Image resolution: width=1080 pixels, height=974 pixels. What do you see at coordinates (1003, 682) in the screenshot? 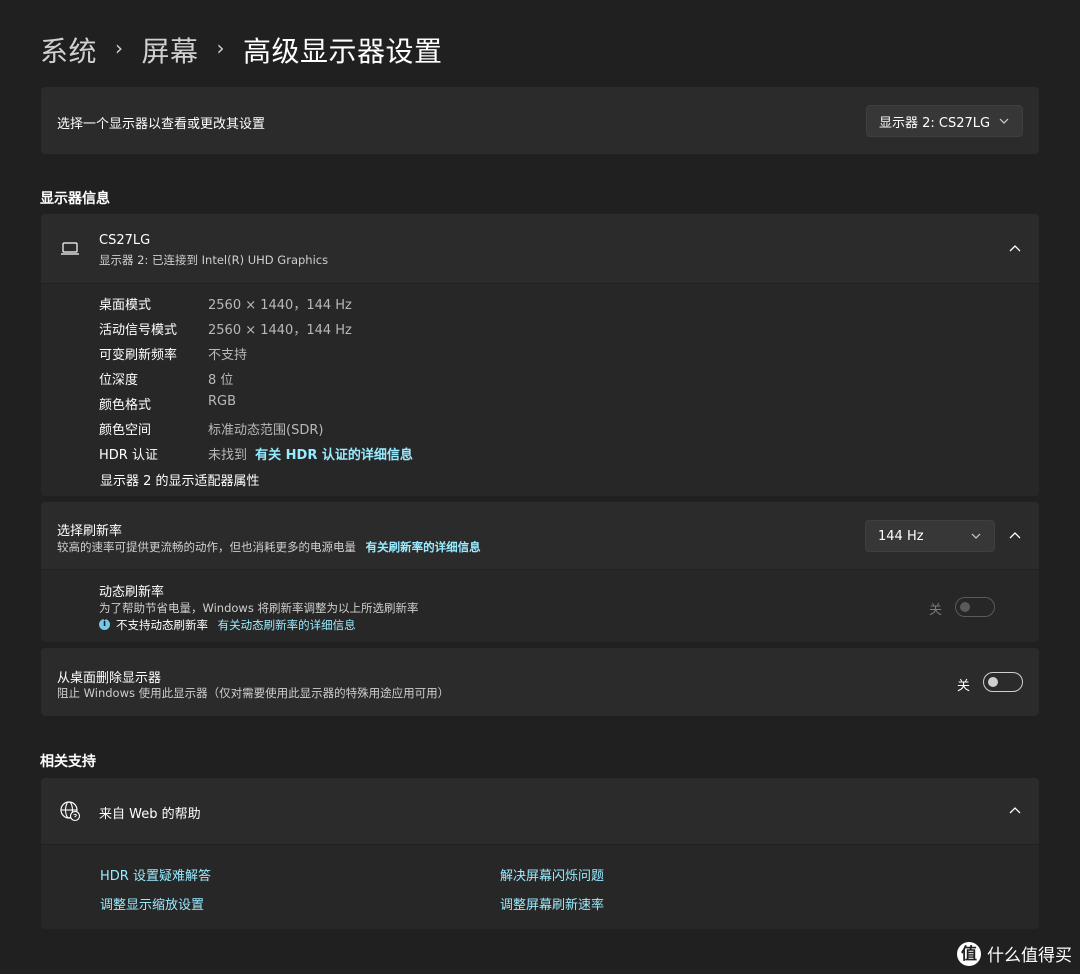
I see `remove-display-toggle` at bounding box center [1003, 682].